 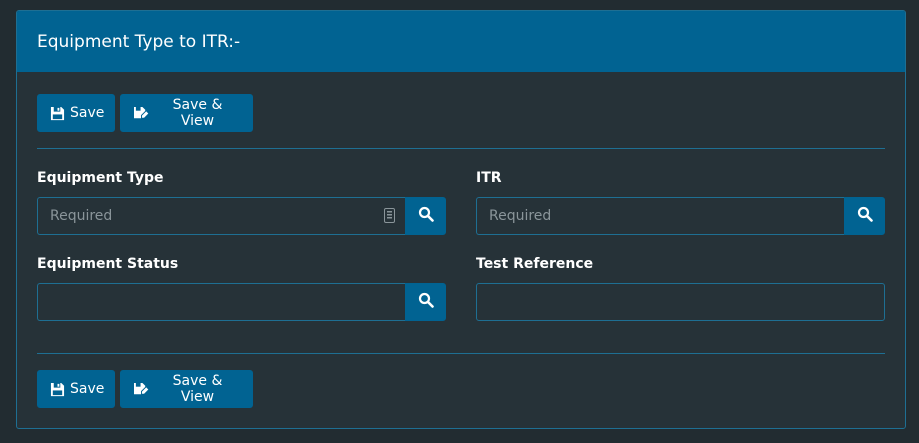 What do you see at coordinates (100, 178) in the screenshot?
I see `equipment-type-label: Equipment Type` at bounding box center [100, 178].